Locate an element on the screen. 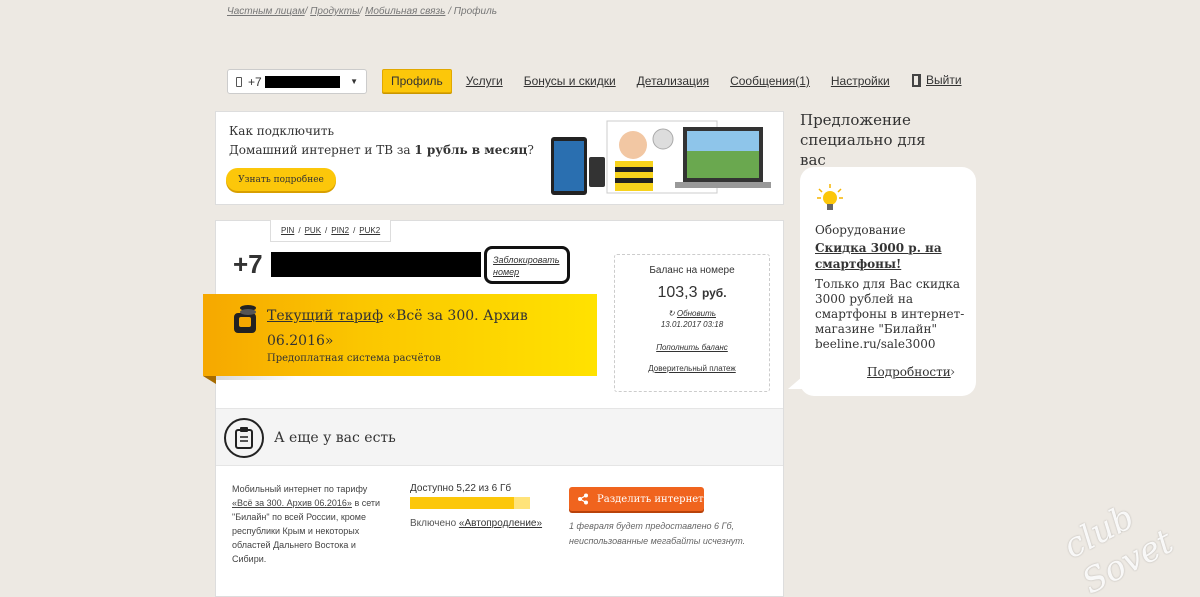  trust-payment-link: Доверительный платеж is located at coordinates (692, 368).